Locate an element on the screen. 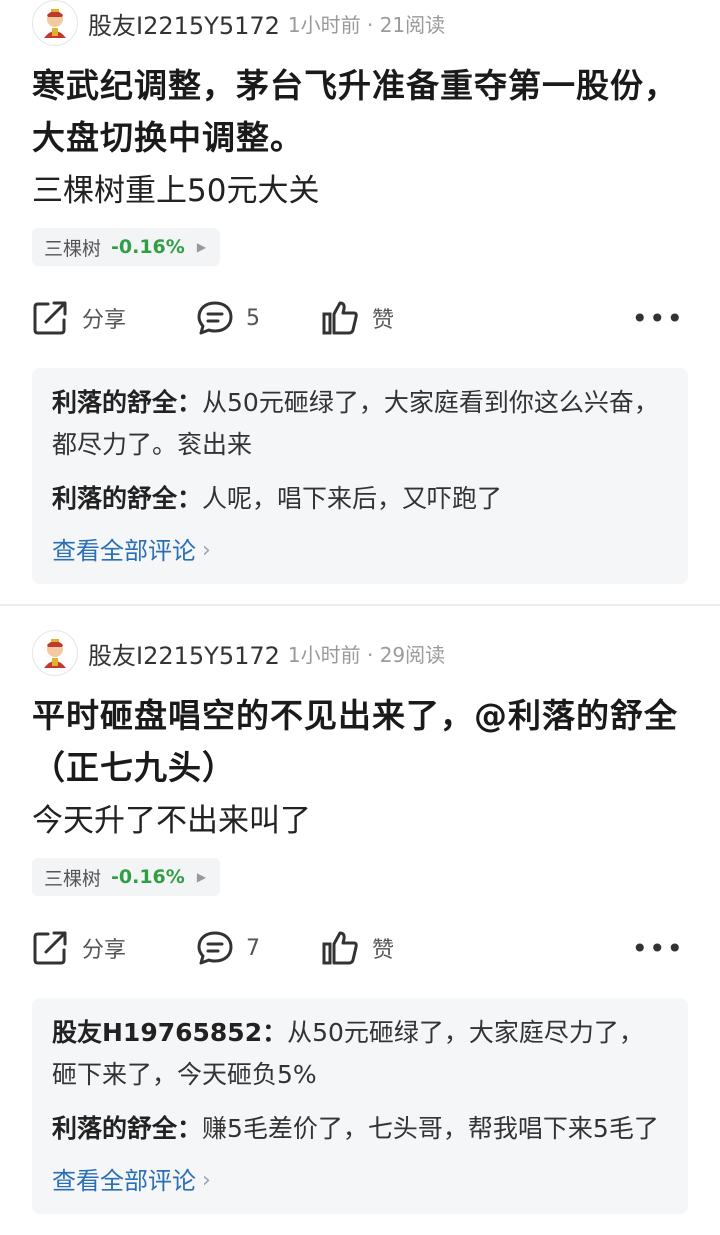 This screenshot has width=720, height=1235. post-header: 股友I2215Y5172 1小时前 · 21阅读 is located at coordinates (360, 23).